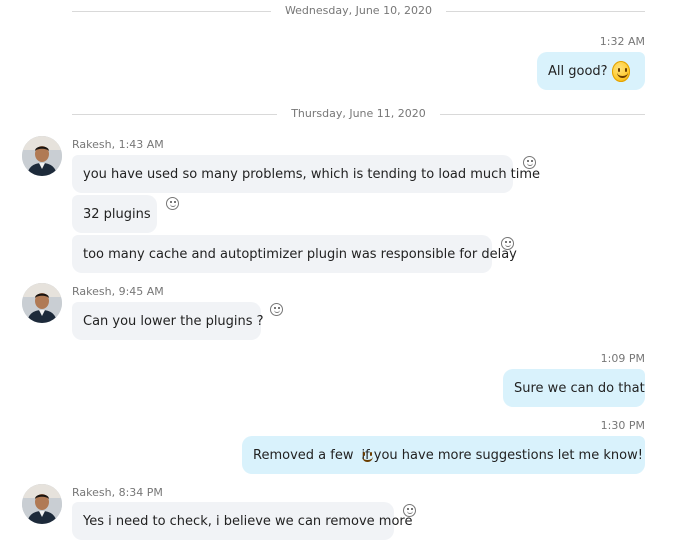 The width and height of the screenshot is (677, 540). Describe the element at coordinates (173, 321) in the screenshot. I see `message-text: Can you lower the plugins ?` at that location.